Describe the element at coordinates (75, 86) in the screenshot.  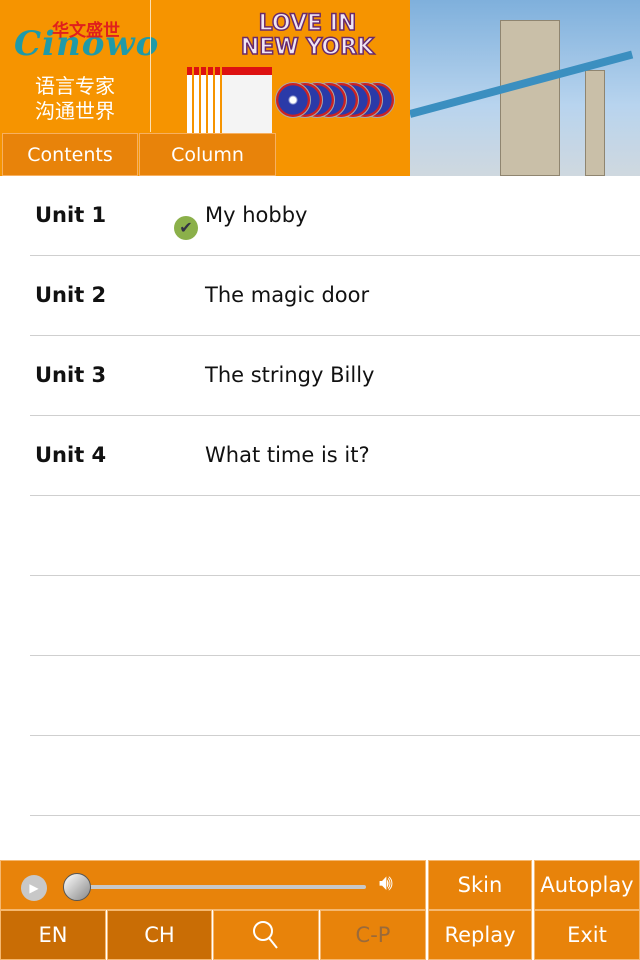
I see `slogan-line1: 语言专家` at that location.